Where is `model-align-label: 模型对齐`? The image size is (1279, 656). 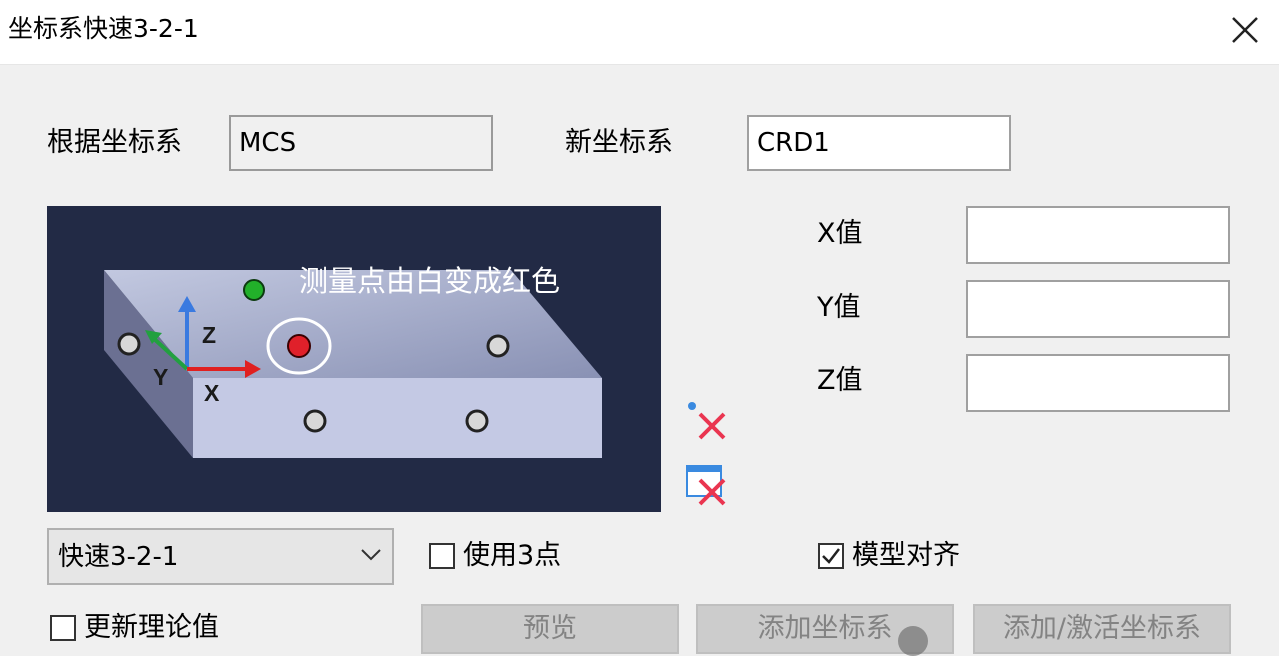 model-align-label: 模型对齐 is located at coordinates (906, 555).